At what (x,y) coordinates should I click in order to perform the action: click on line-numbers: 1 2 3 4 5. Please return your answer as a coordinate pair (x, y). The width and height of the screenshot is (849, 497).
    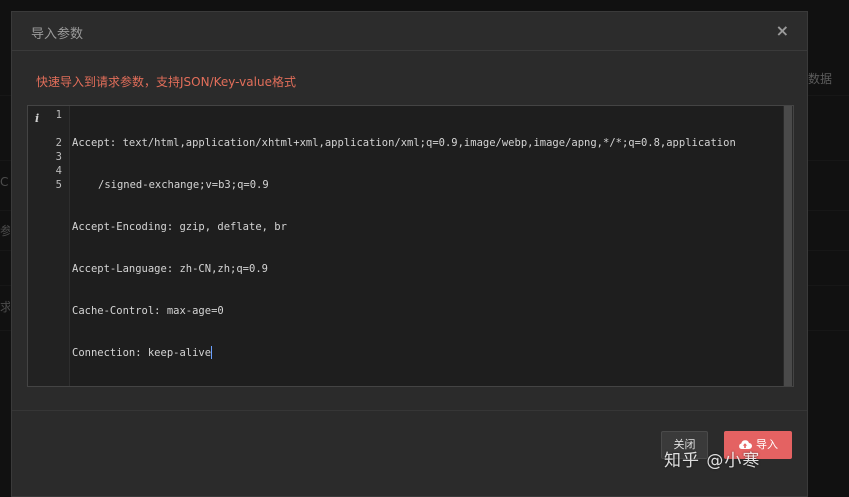
    Looking at the image, I should click on (53, 150).